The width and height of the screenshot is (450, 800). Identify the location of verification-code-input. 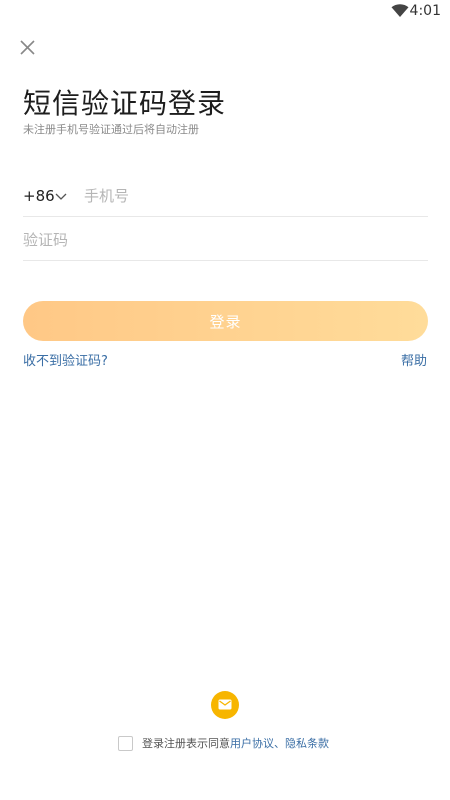
(213, 240).